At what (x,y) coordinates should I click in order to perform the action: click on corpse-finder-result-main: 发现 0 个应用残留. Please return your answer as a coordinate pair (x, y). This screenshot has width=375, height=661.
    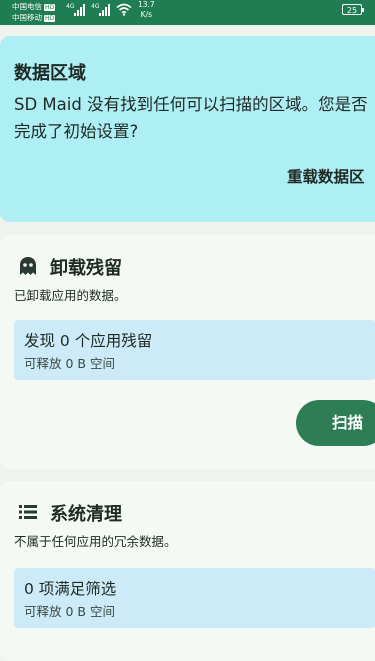
    Looking at the image, I should click on (88, 341).